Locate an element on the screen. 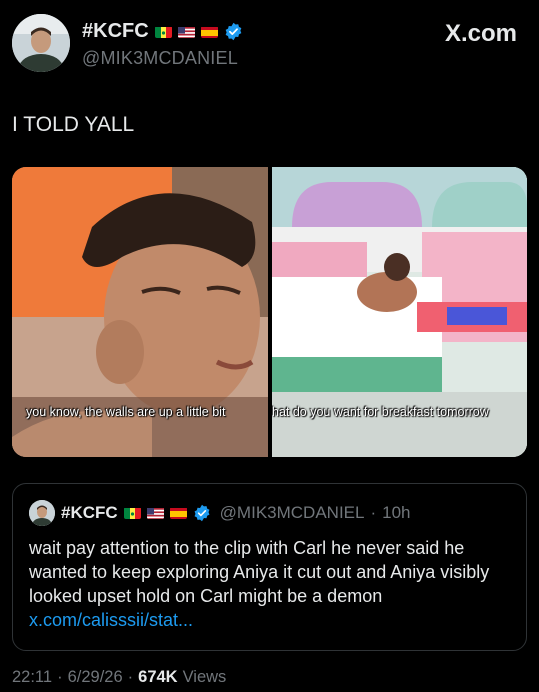  media-right-caption: hat do you want for breakfast tomorrow is located at coordinates (380, 412).